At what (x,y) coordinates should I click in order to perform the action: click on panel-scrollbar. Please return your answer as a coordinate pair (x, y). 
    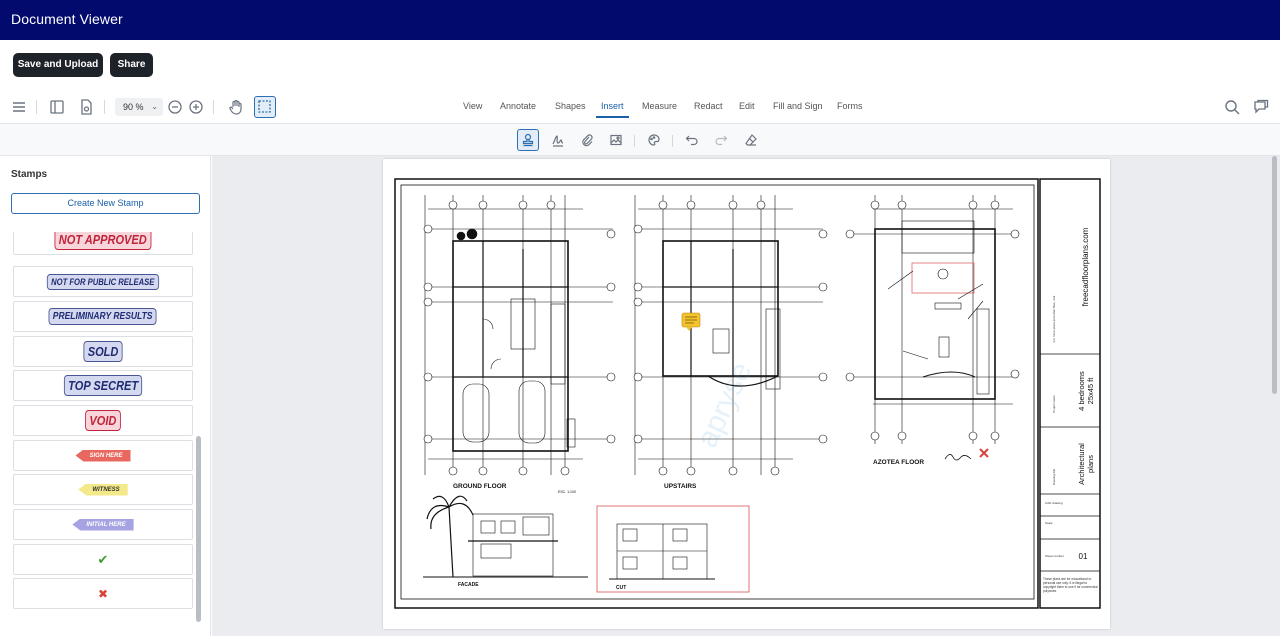
    Looking at the image, I should click on (198, 529).